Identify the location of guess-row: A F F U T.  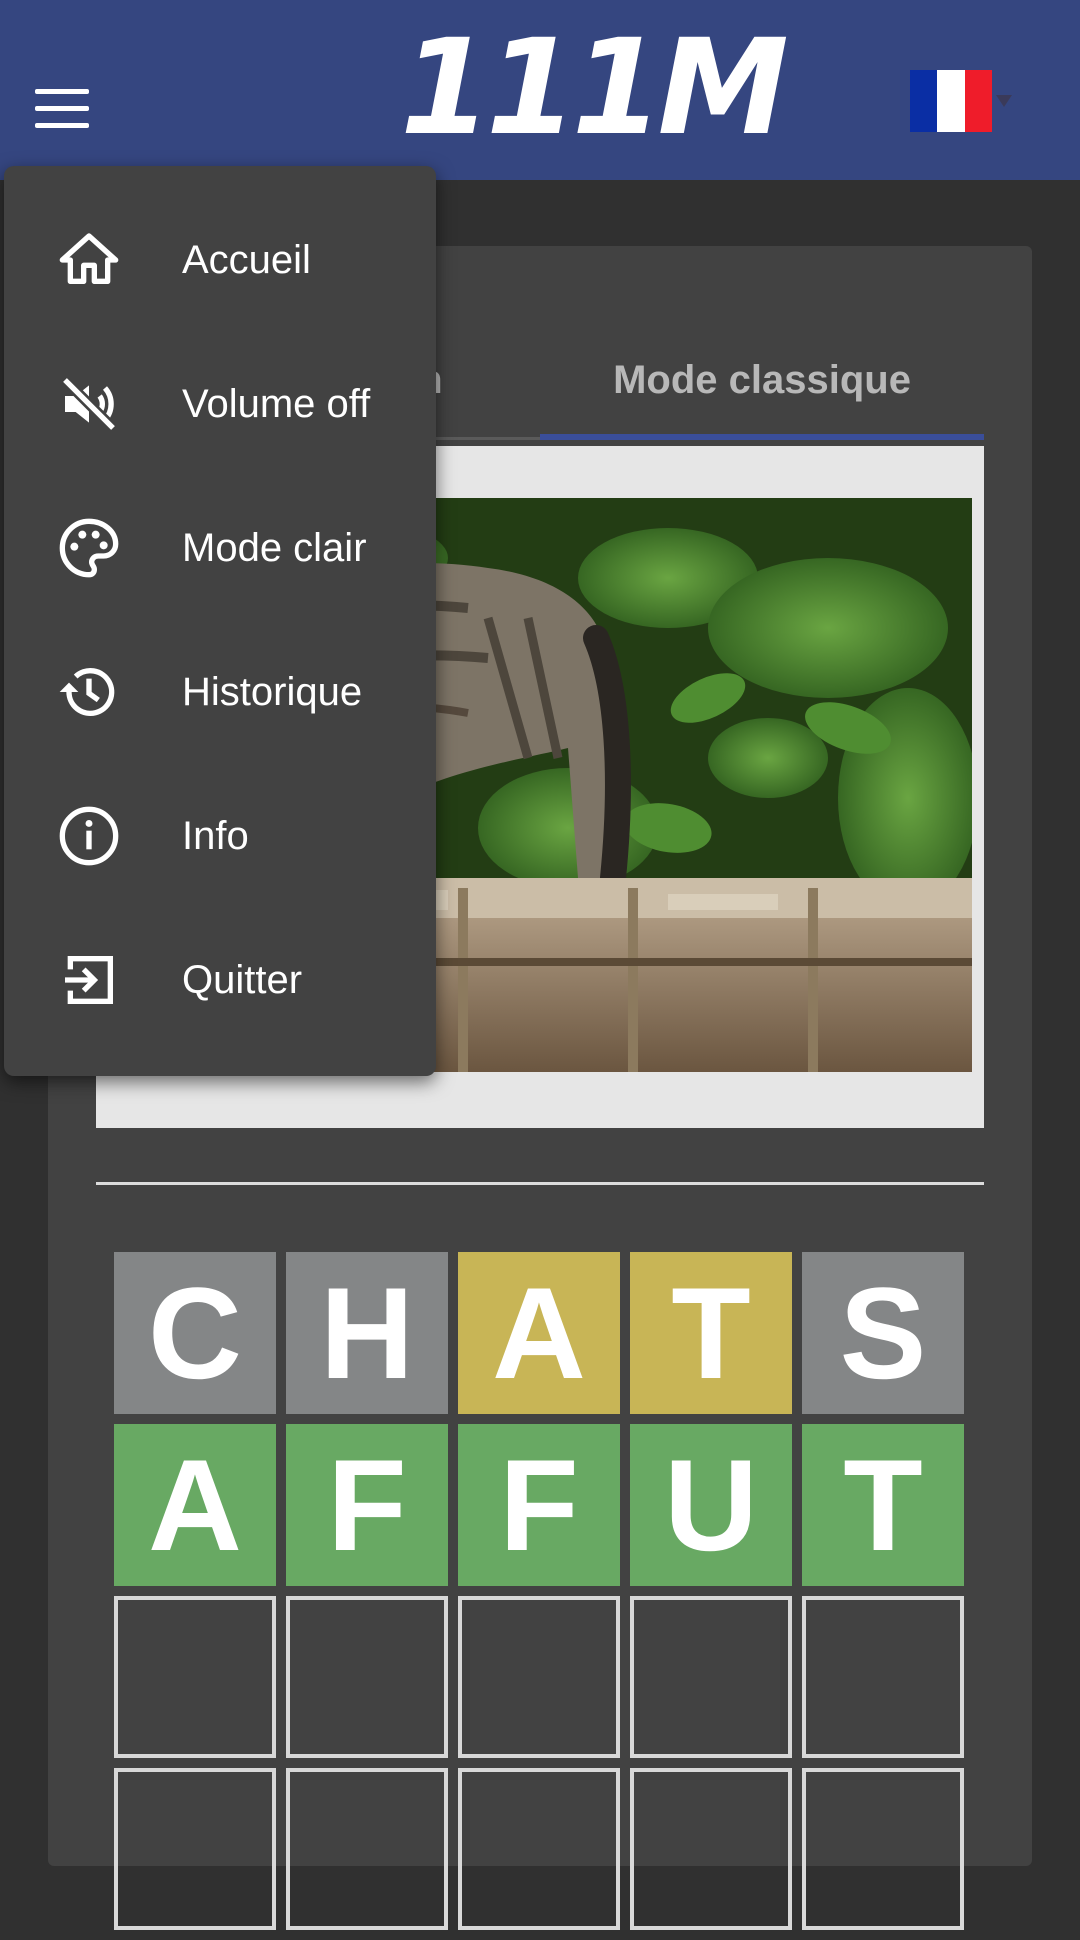
(540, 1505).